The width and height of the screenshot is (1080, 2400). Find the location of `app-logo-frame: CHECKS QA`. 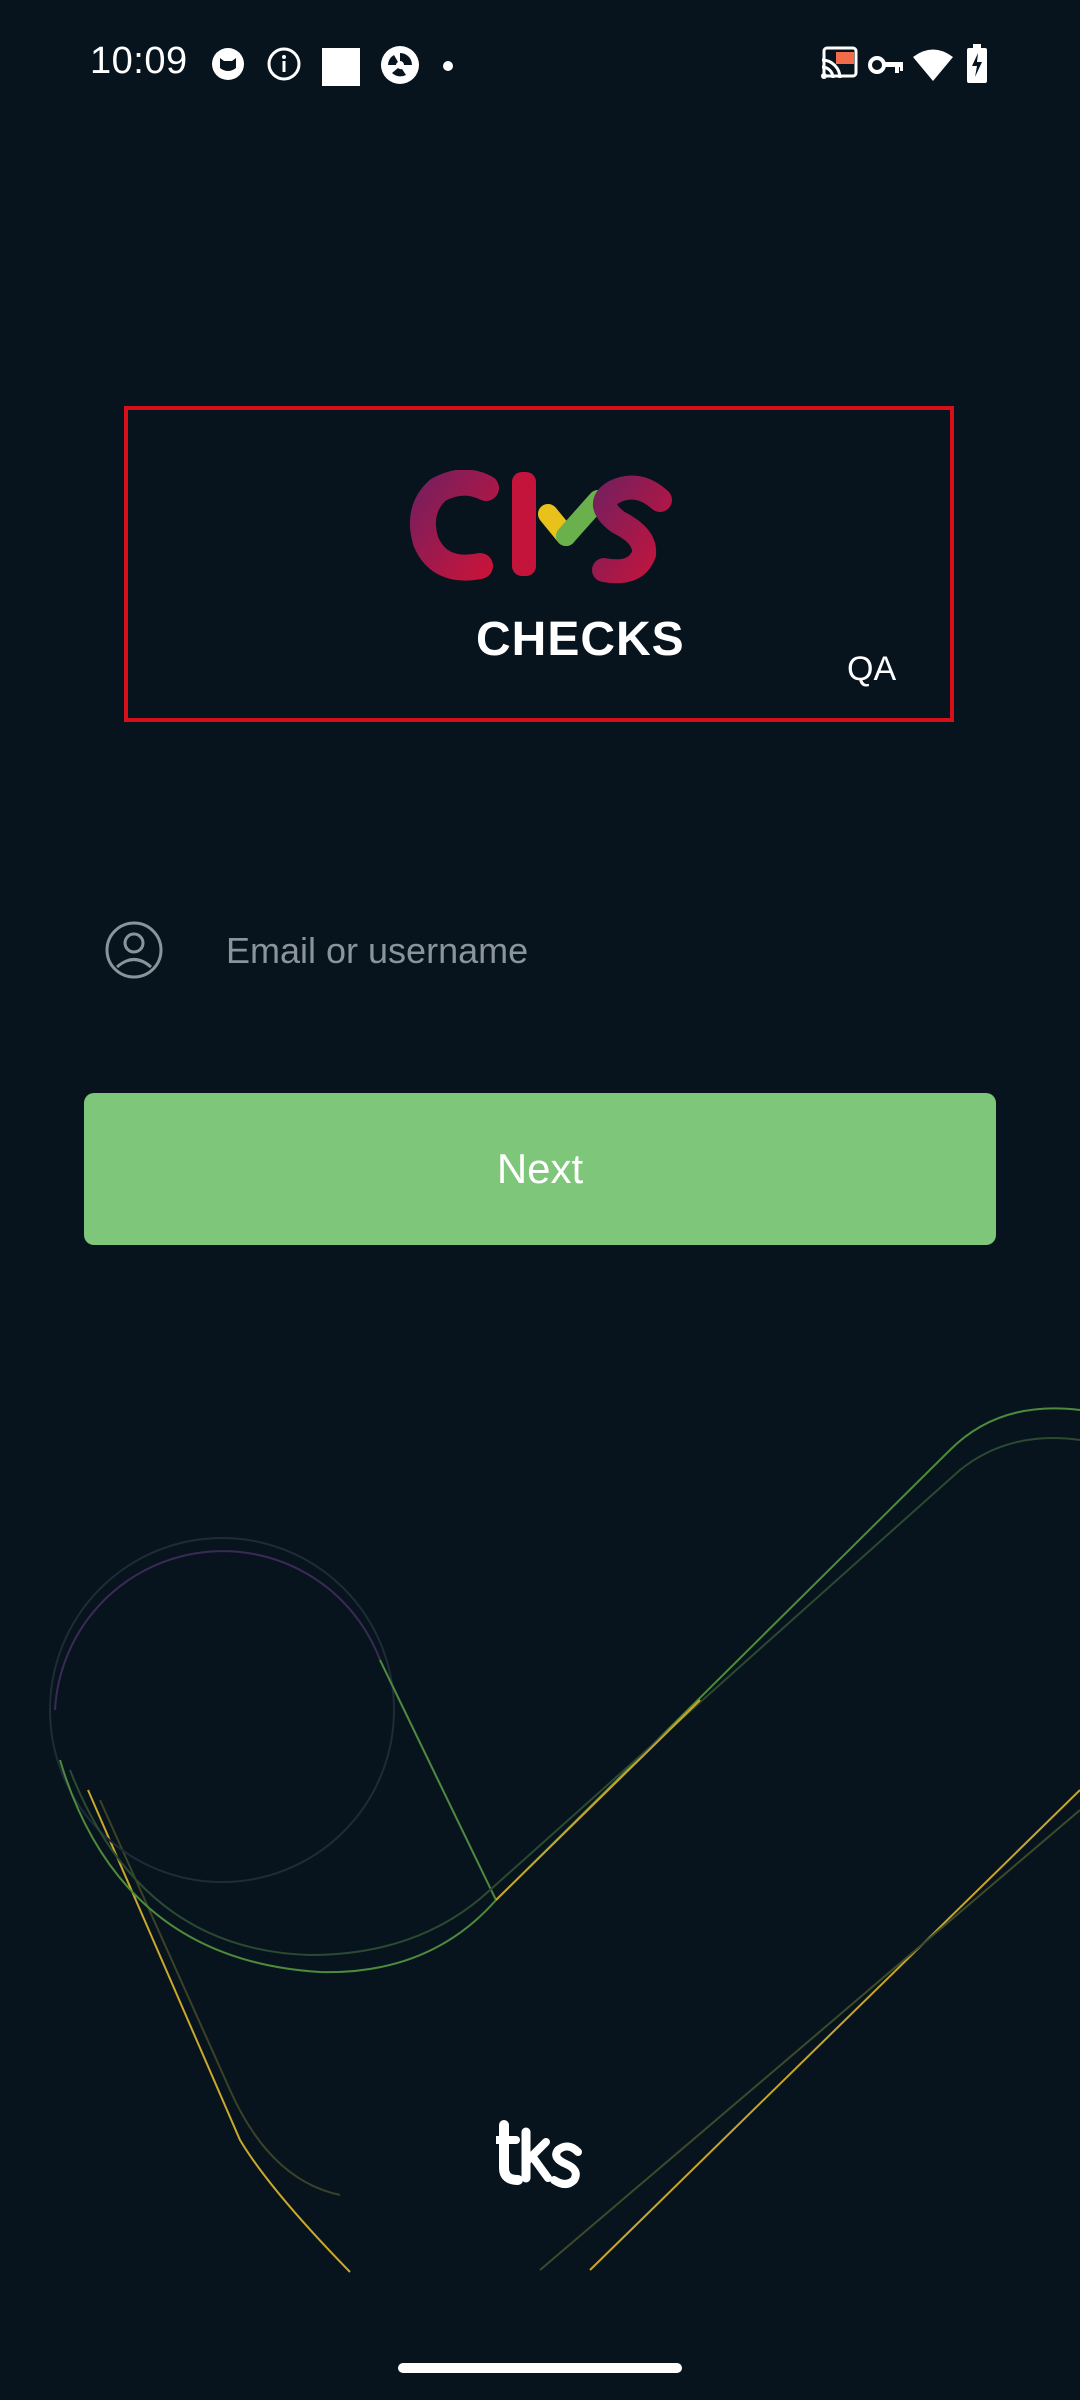

app-logo-frame: CHECKS QA is located at coordinates (539, 564).